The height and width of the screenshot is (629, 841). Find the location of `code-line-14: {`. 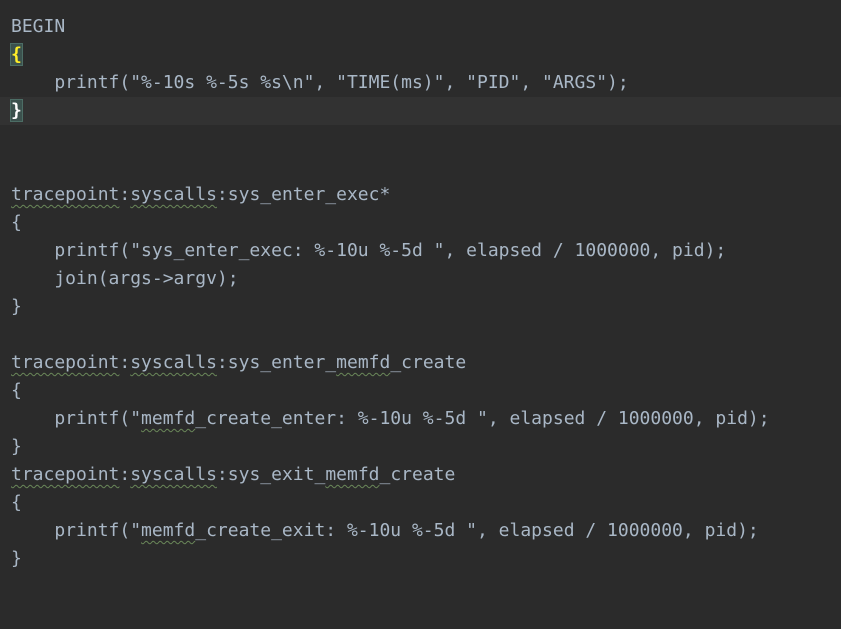

code-line-14: { is located at coordinates (420, 391).